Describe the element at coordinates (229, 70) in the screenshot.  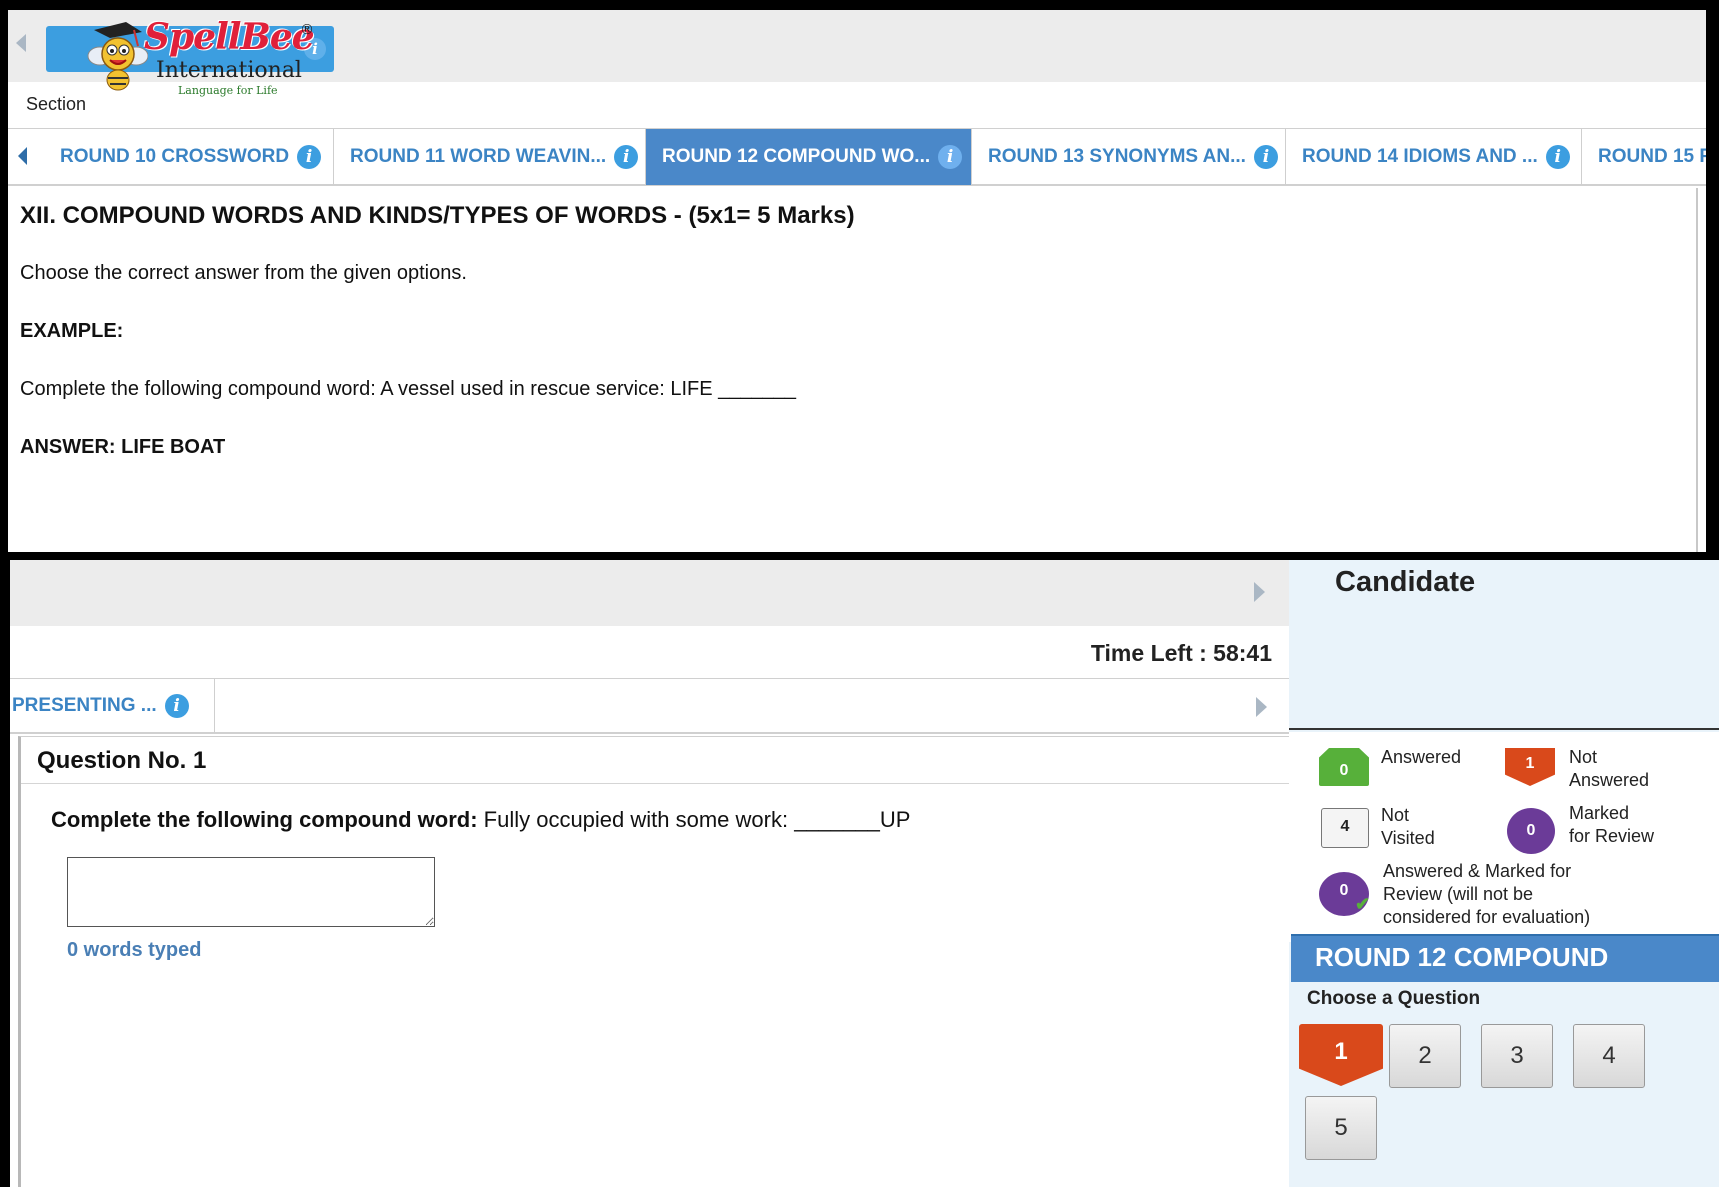
I see `logo-subtitle: International` at that location.